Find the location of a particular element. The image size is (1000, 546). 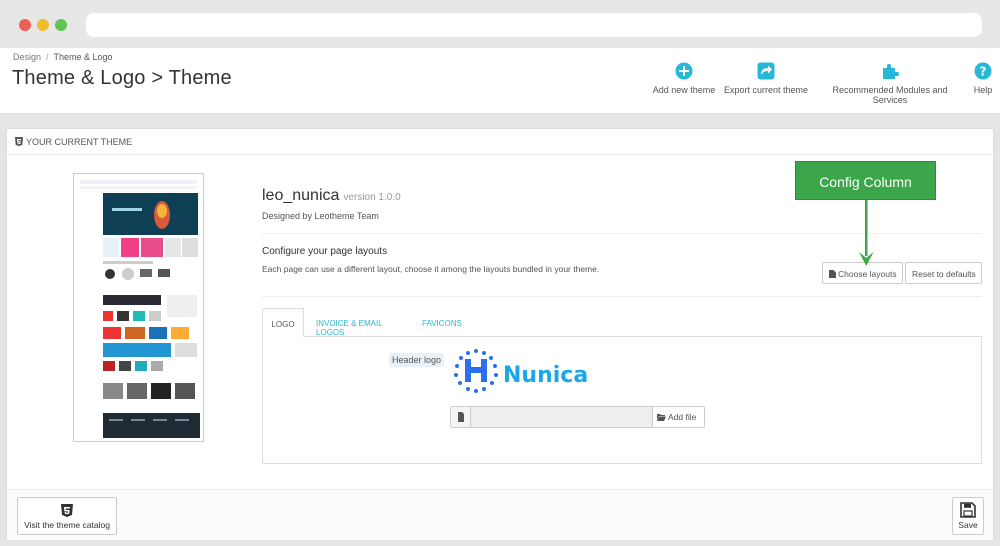

logo-file-upload: Add file is located at coordinates (577, 417).